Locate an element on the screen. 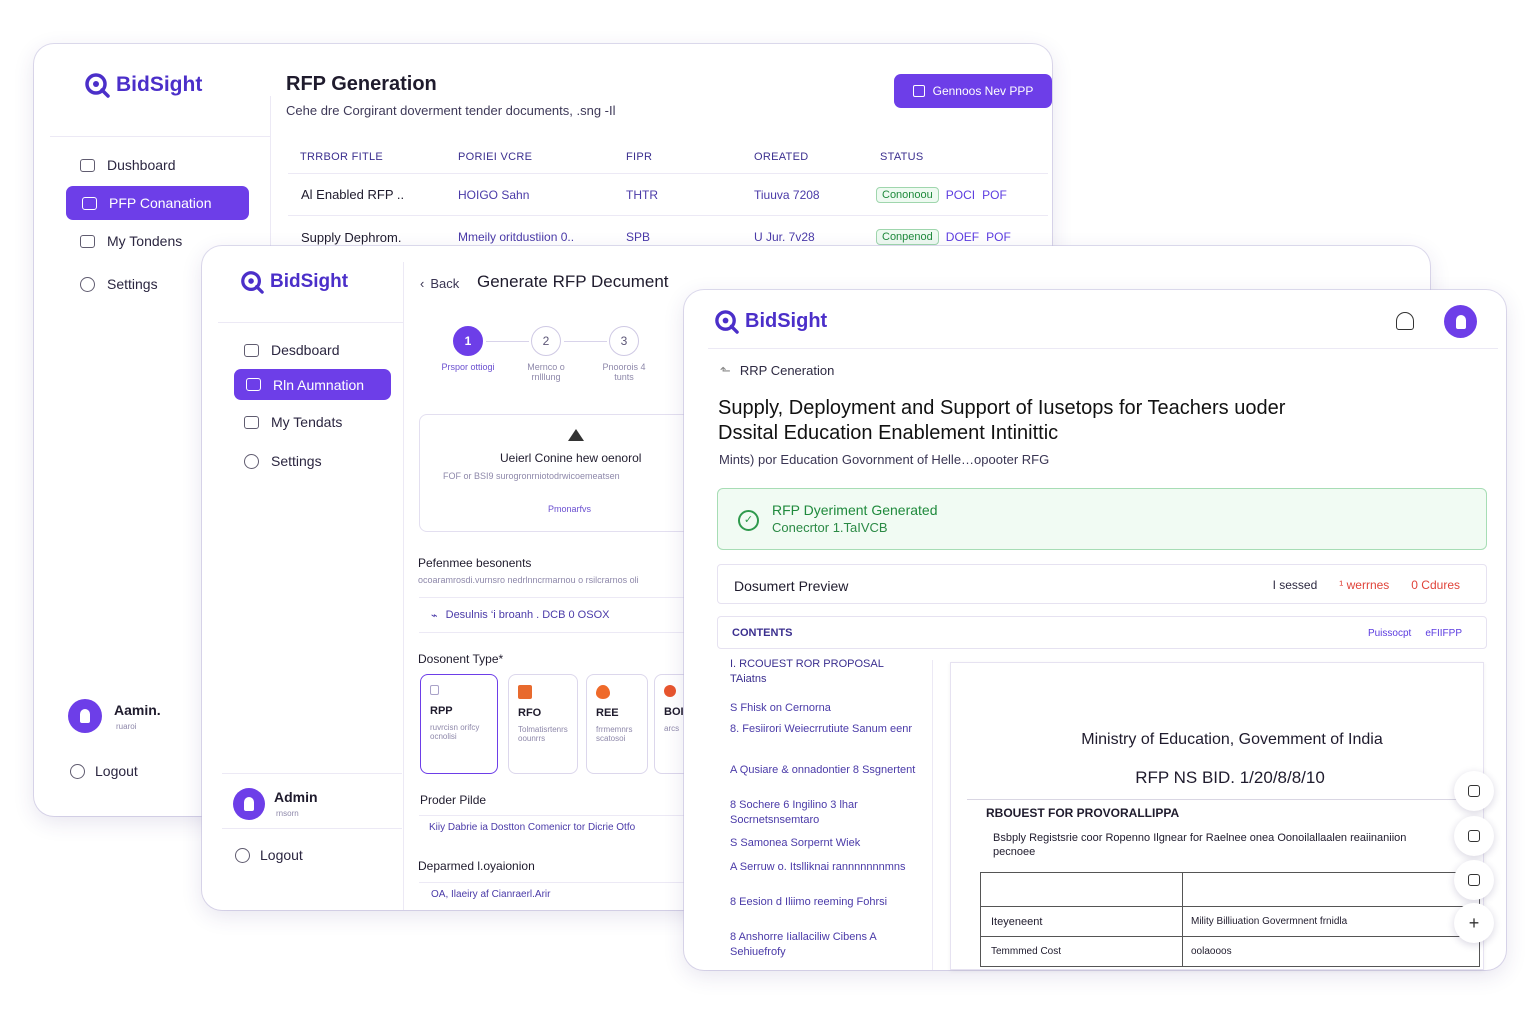 The height and width of the screenshot is (1024, 1536). sidebar-item-rfp-generation: PFP Conanation is located at coordinates (157, 203).